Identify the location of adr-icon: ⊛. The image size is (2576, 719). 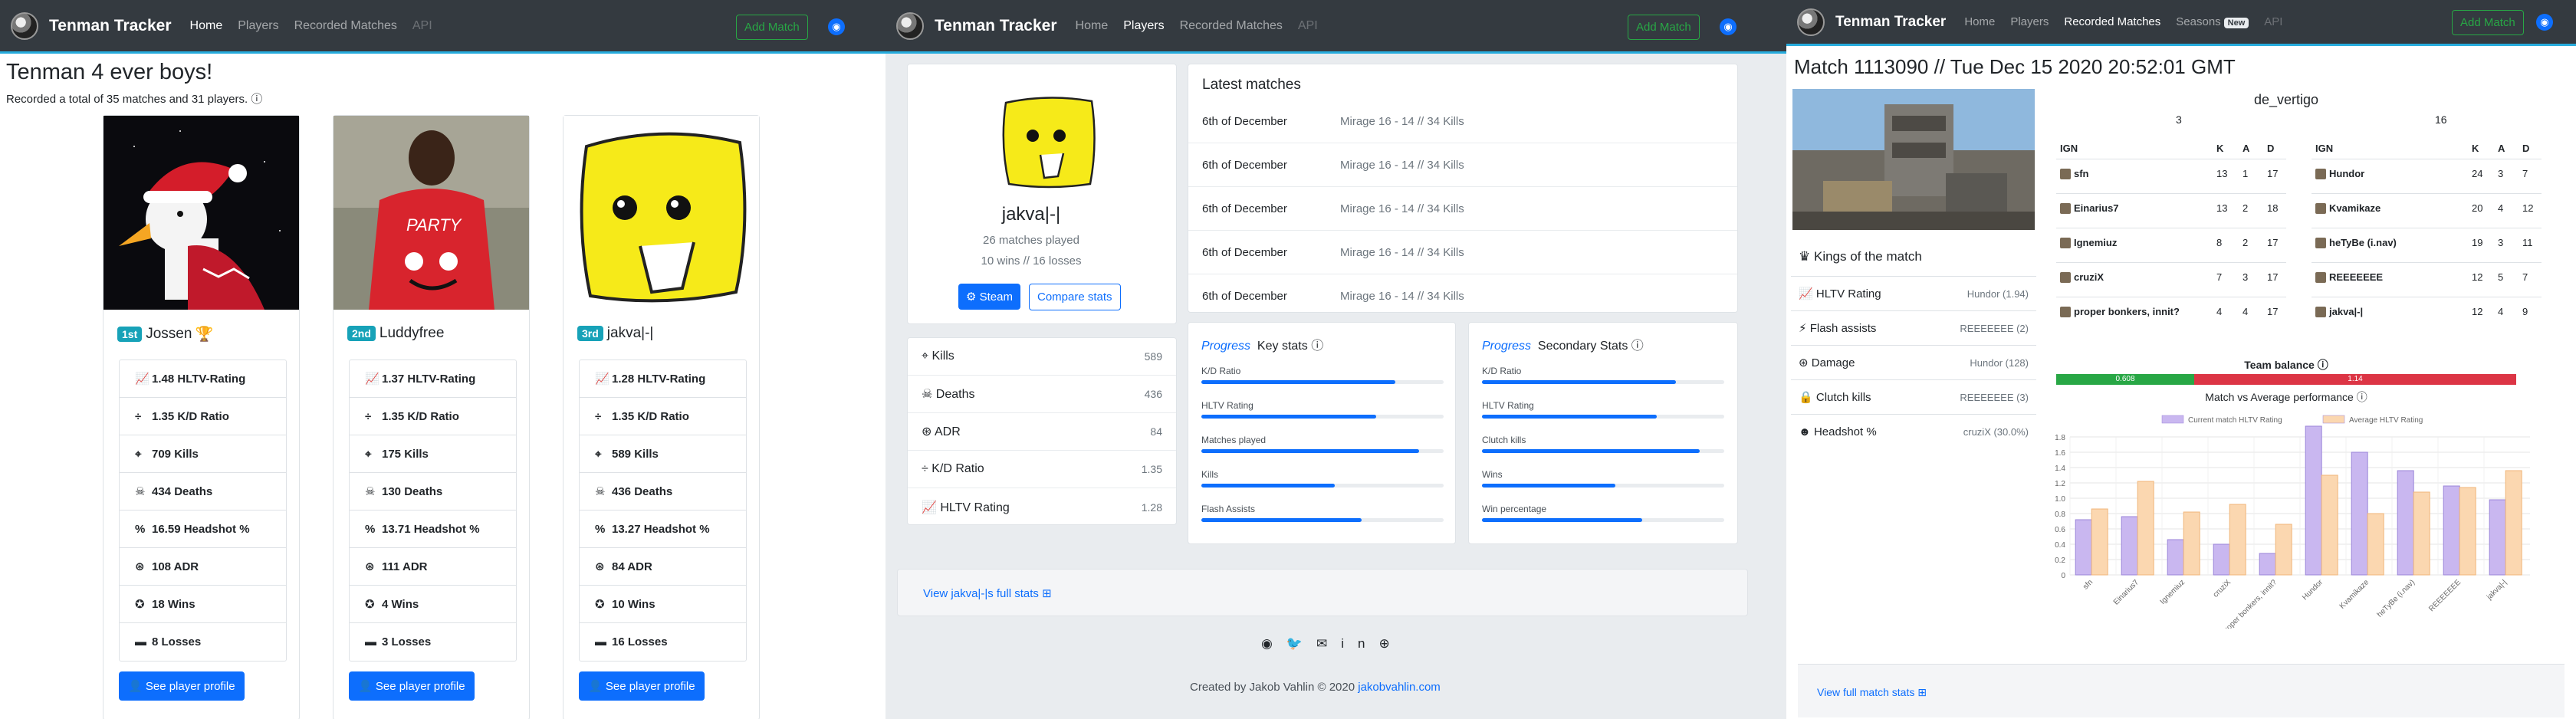
(600, 566).